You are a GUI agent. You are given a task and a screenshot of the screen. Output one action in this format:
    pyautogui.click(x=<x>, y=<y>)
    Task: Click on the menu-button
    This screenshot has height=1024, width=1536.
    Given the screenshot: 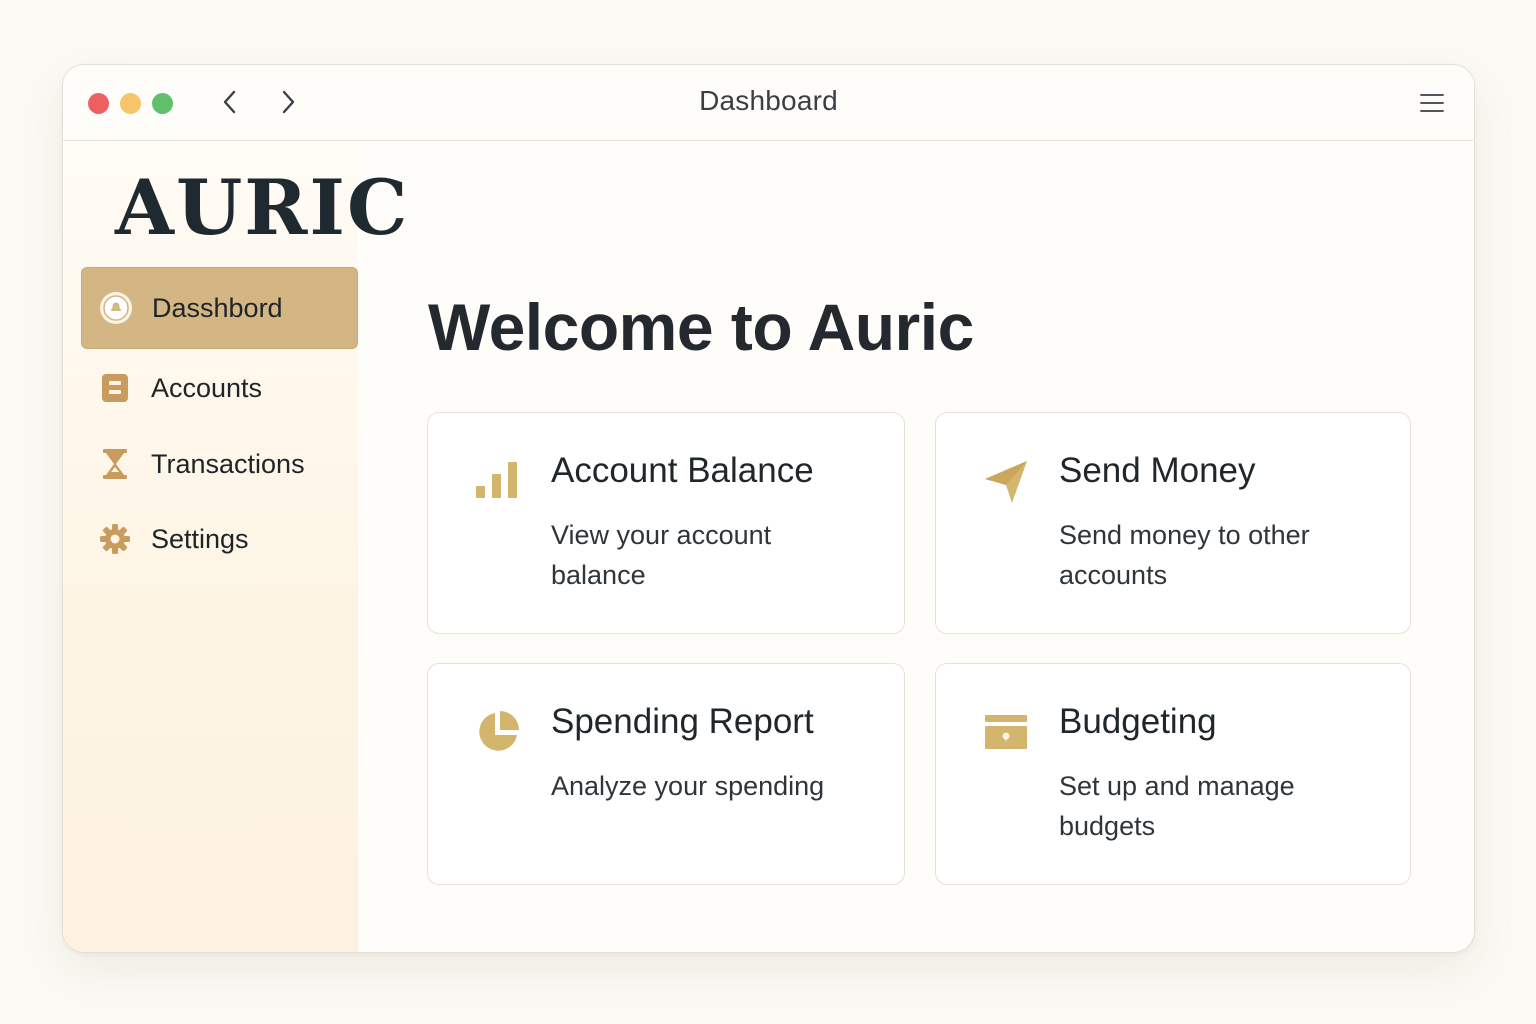 What is the action you would take?
    pyautogui.click(x=1432, y=103)
    